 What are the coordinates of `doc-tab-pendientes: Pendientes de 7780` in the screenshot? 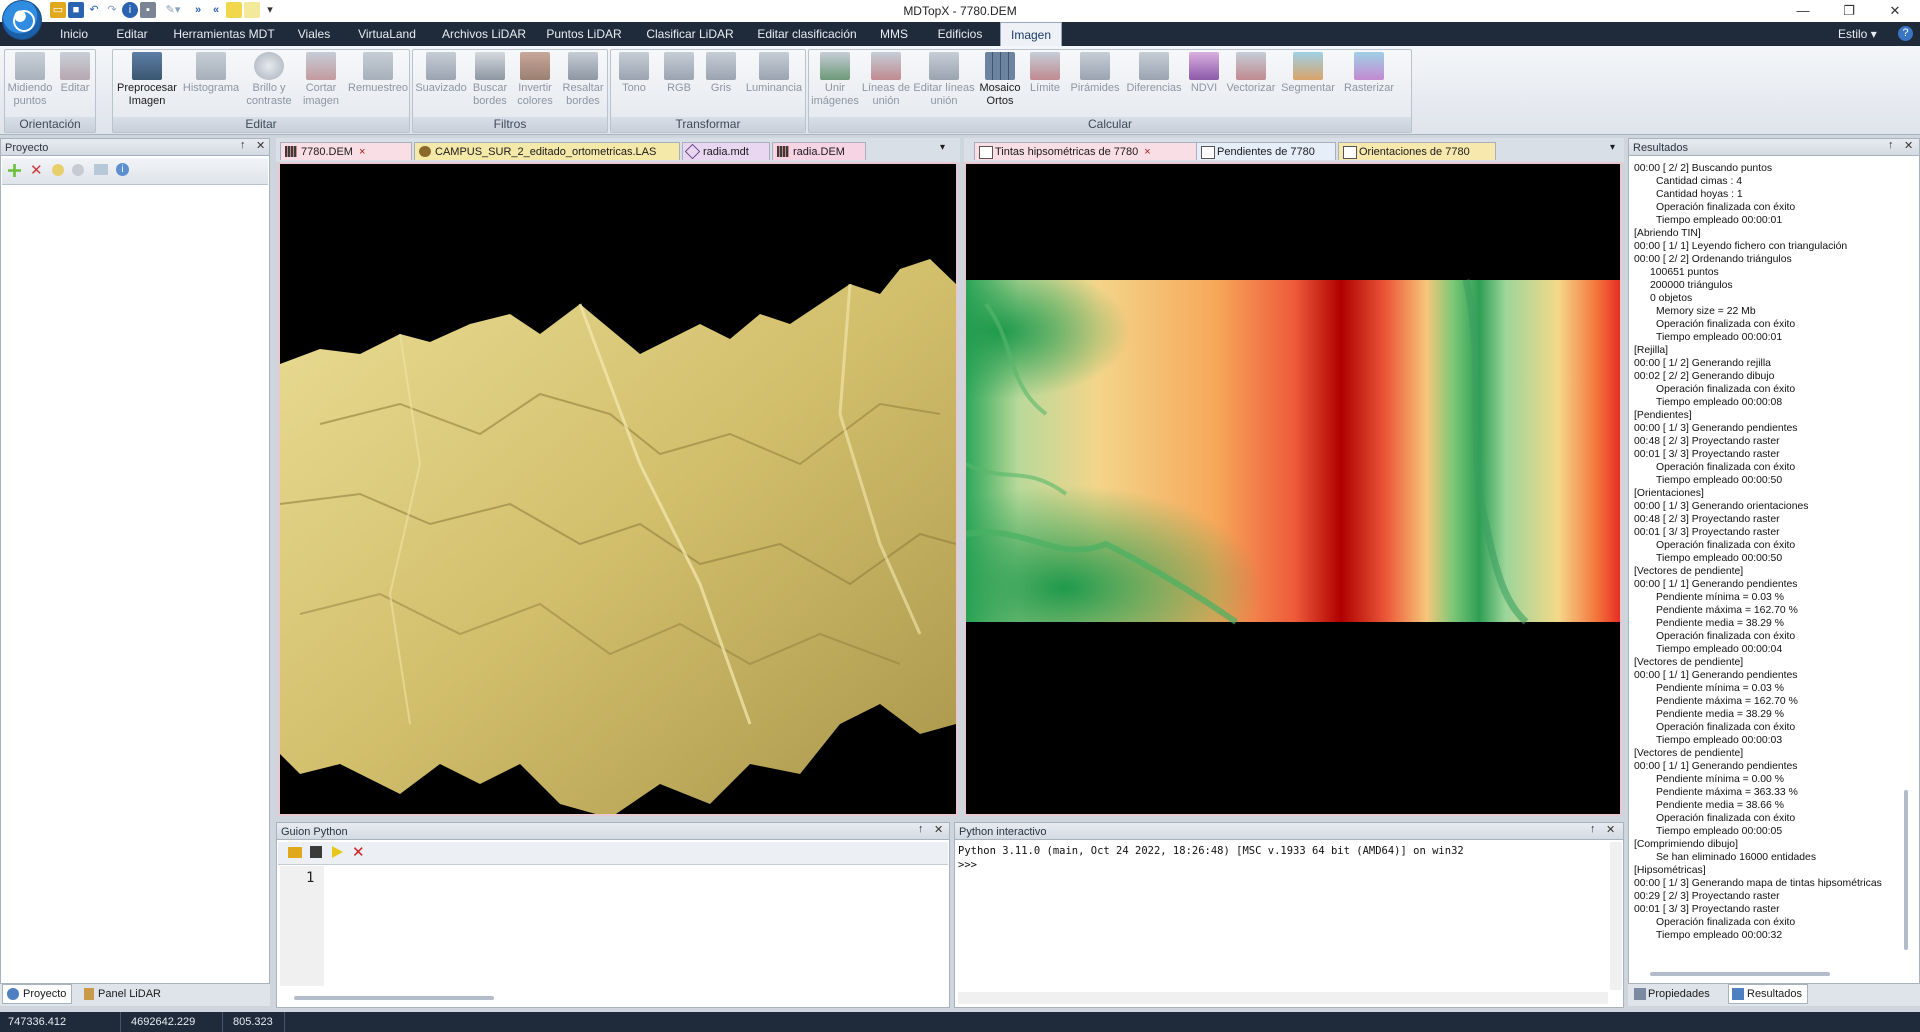 It's located at (1266, 151).